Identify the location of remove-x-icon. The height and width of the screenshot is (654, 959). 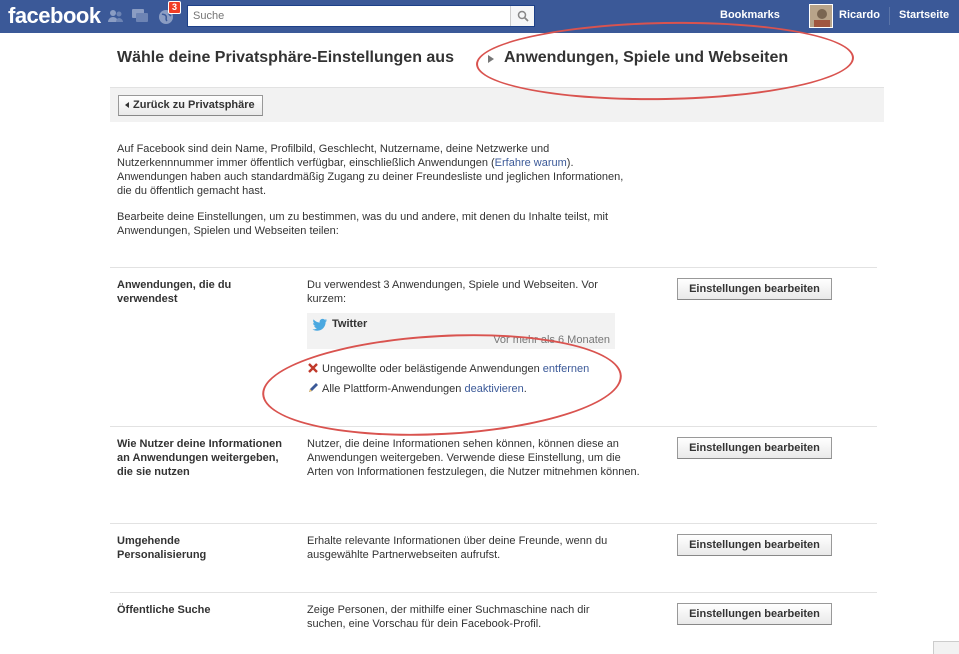
(313, 368).